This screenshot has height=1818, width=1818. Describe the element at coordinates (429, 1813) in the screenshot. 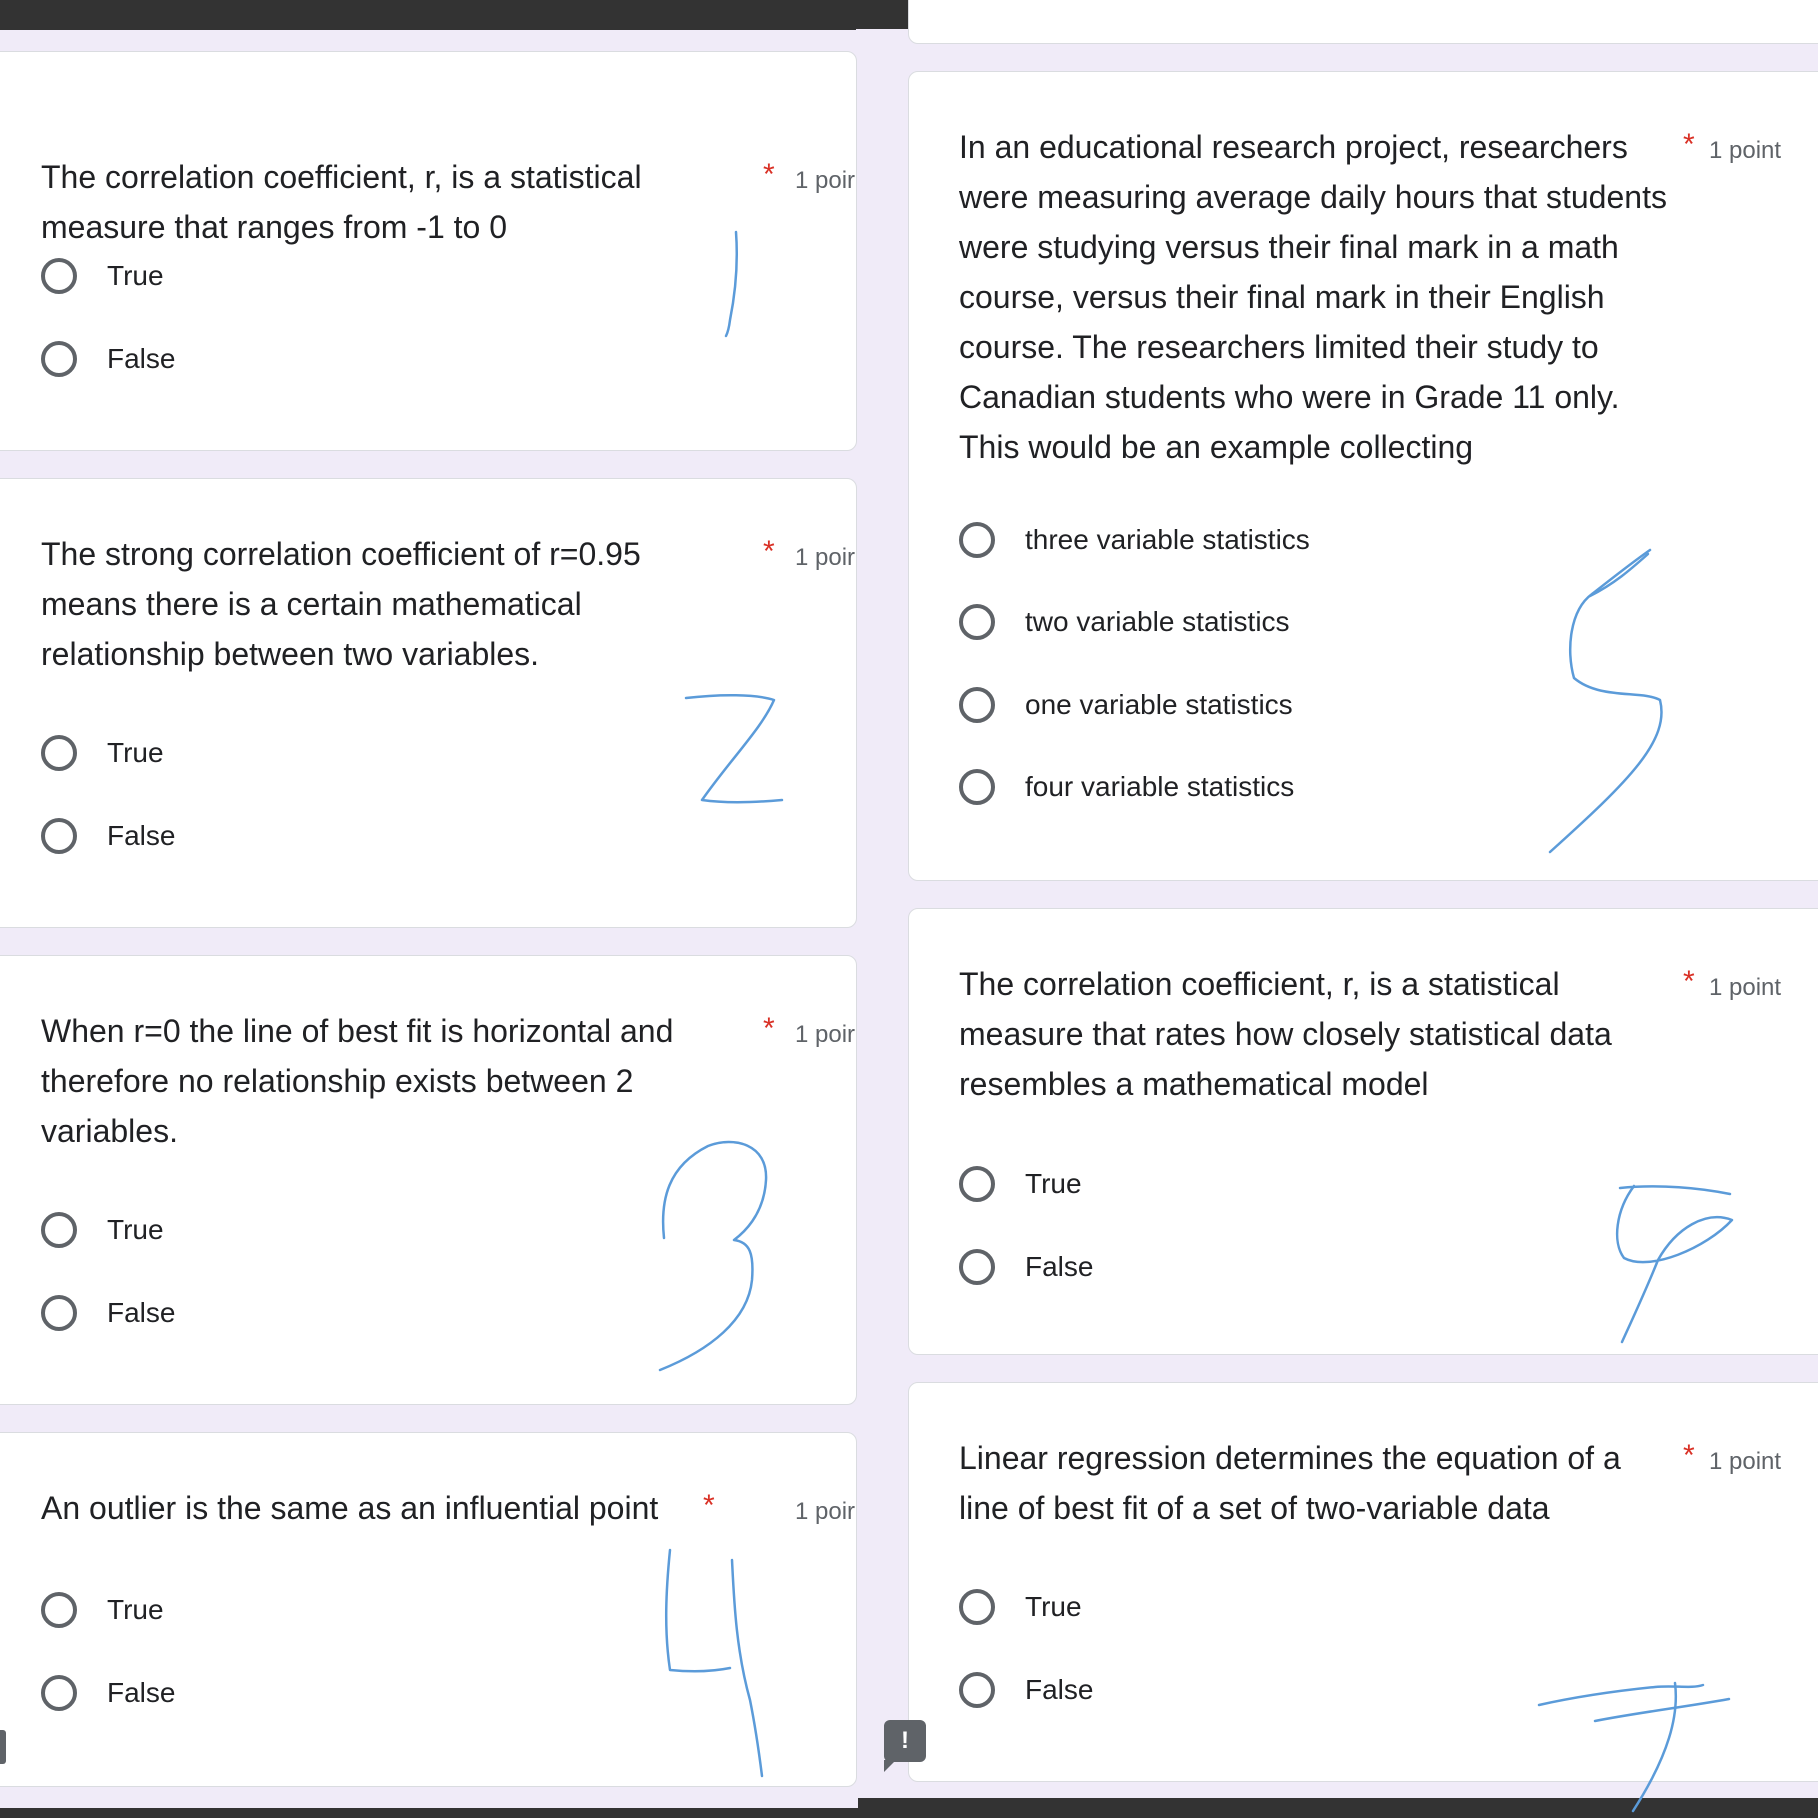

I see `bottom-bar-left` at that location.